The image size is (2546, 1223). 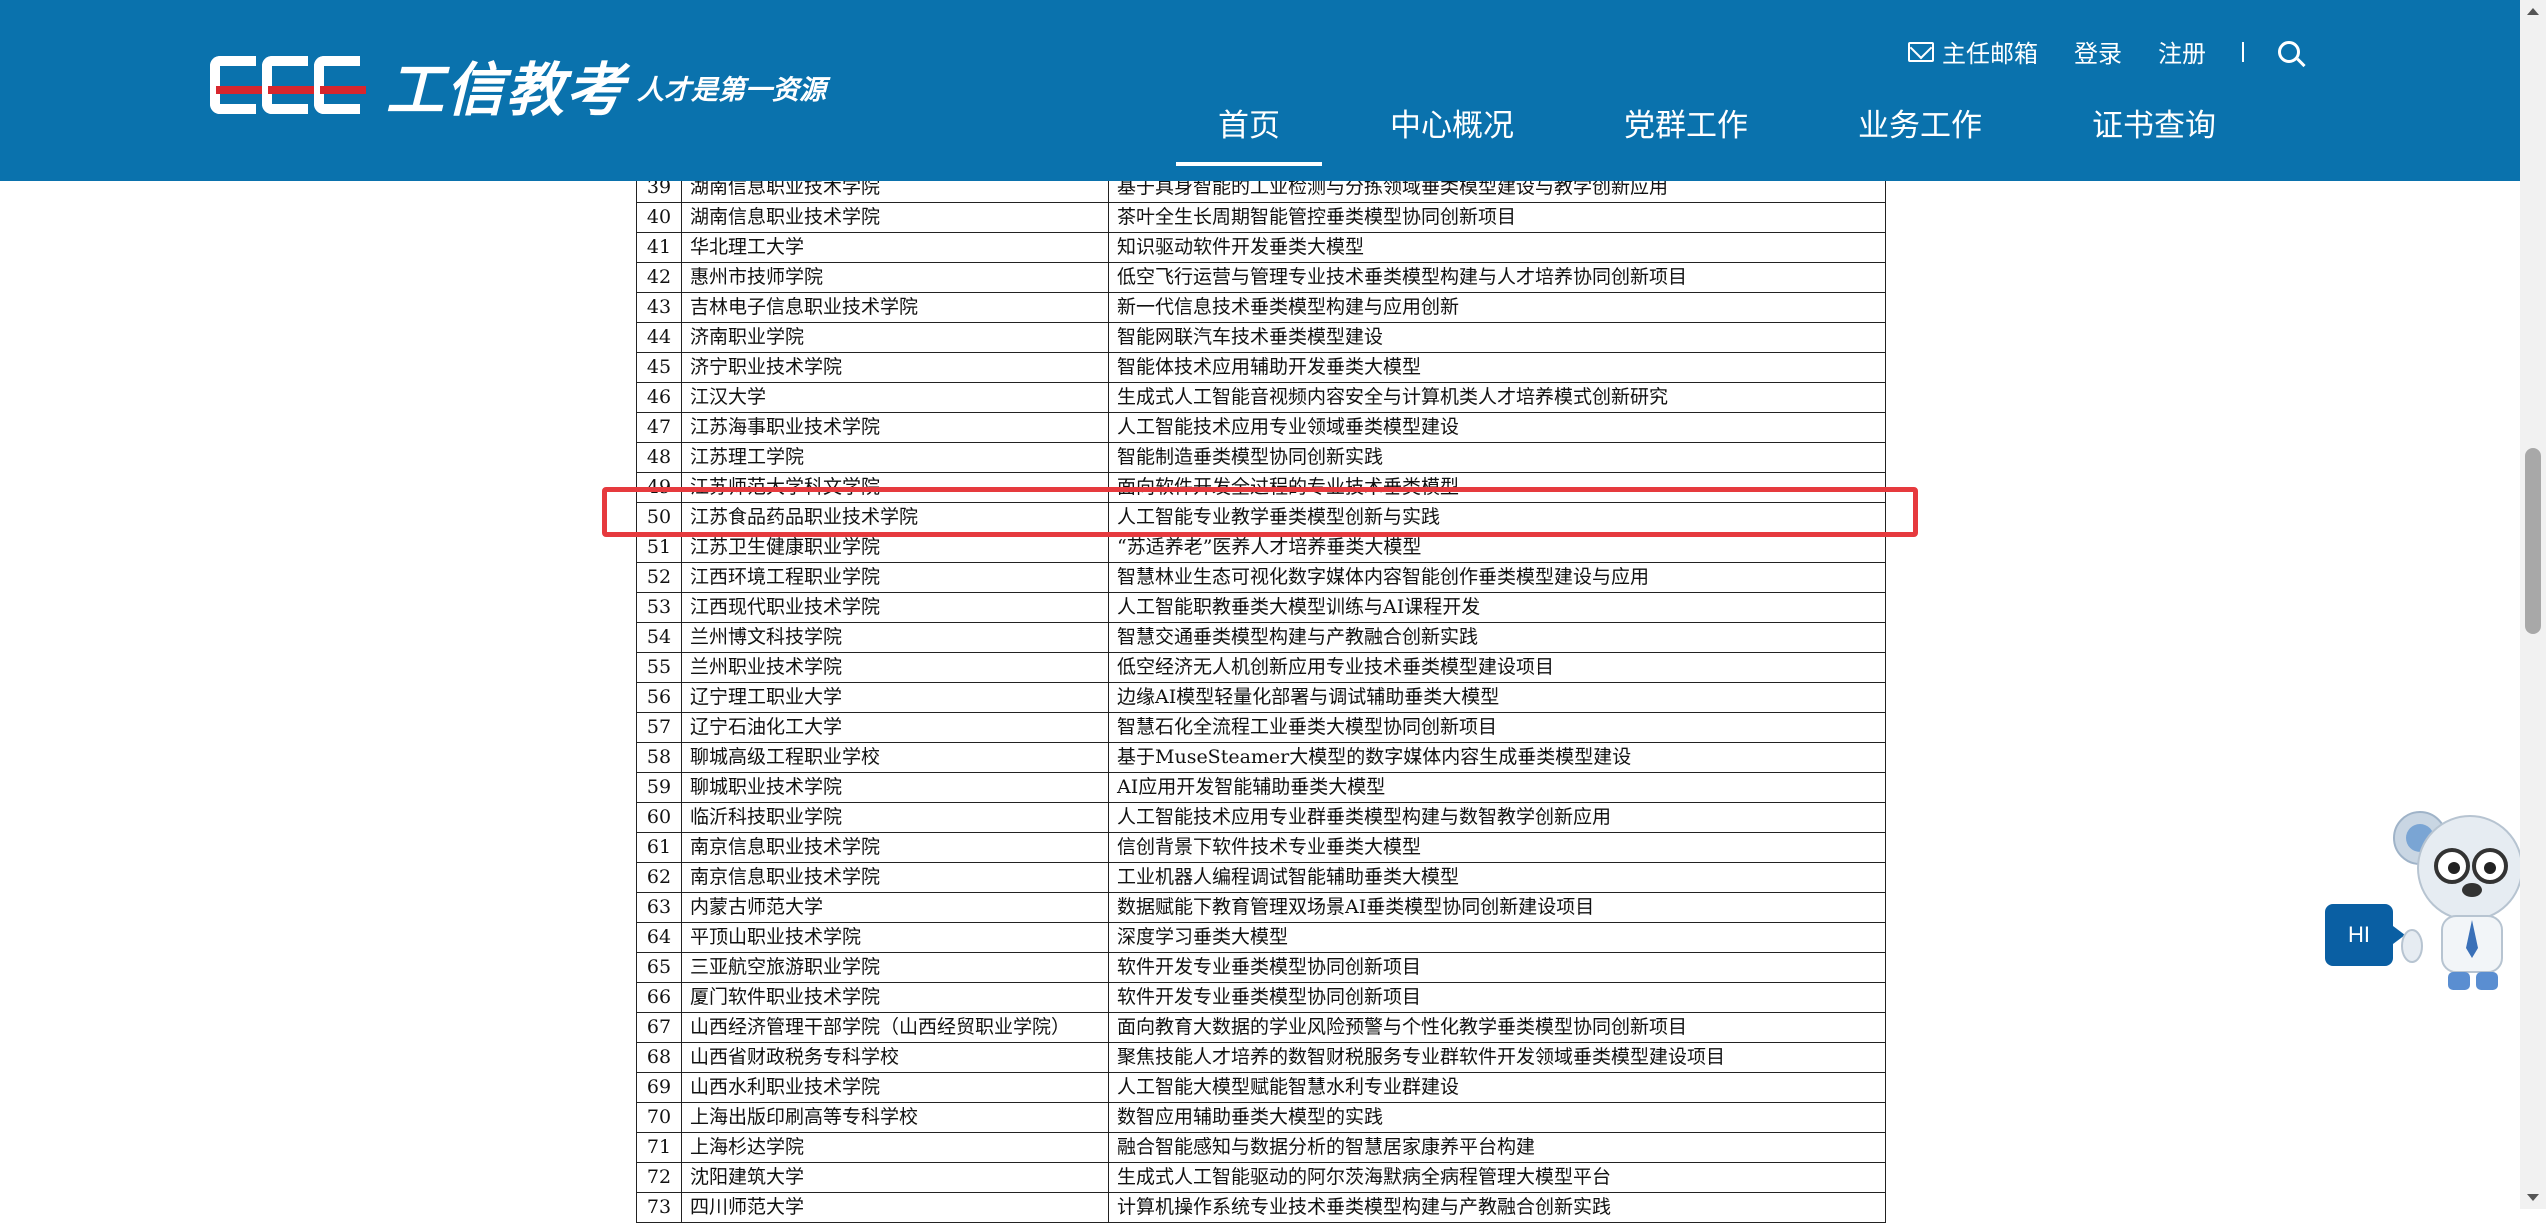 I want to click on row-number: 40, so click(x=659, y=217).